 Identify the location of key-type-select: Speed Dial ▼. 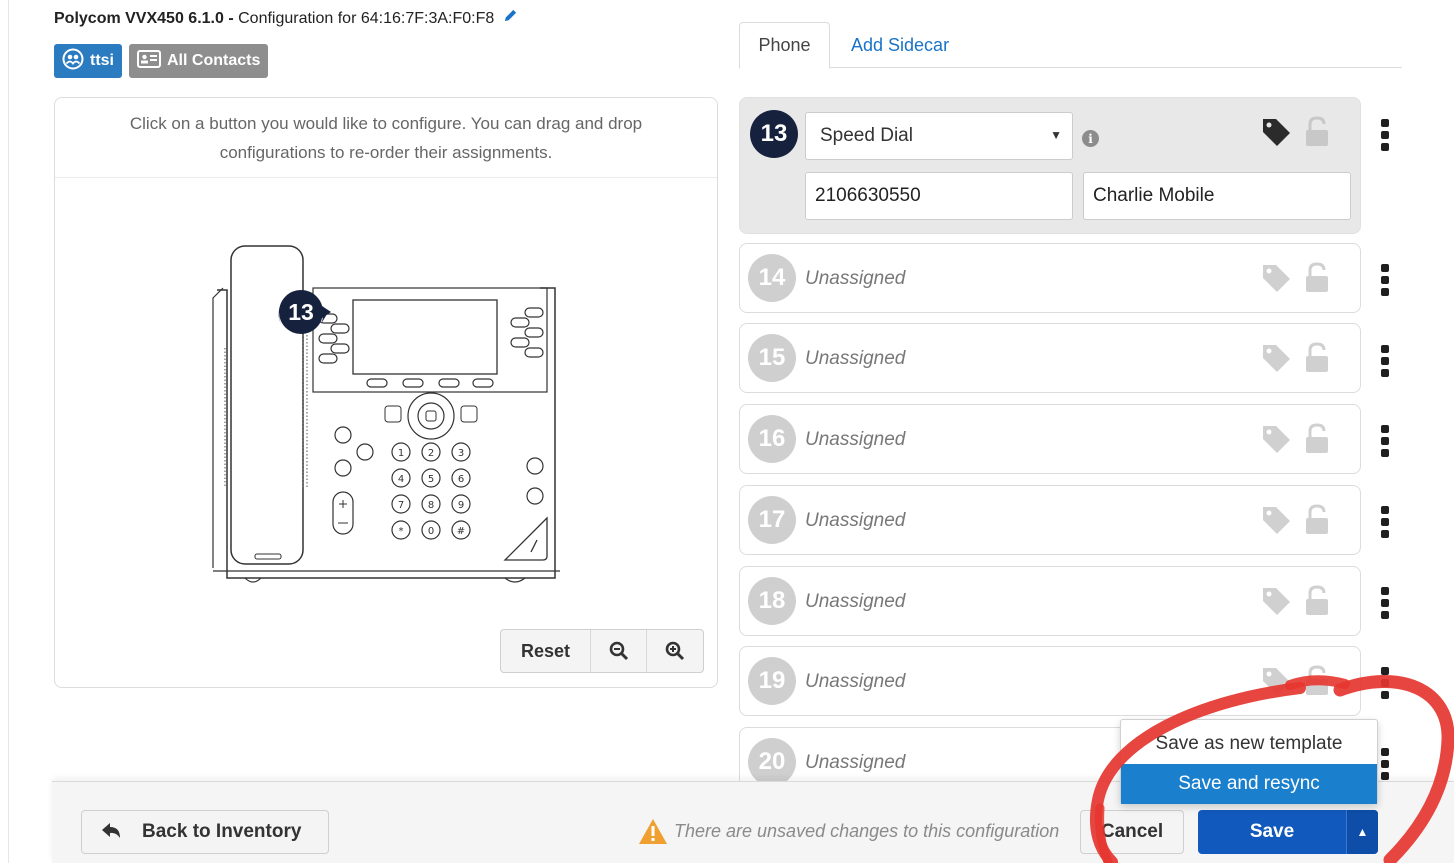
(939, 136).